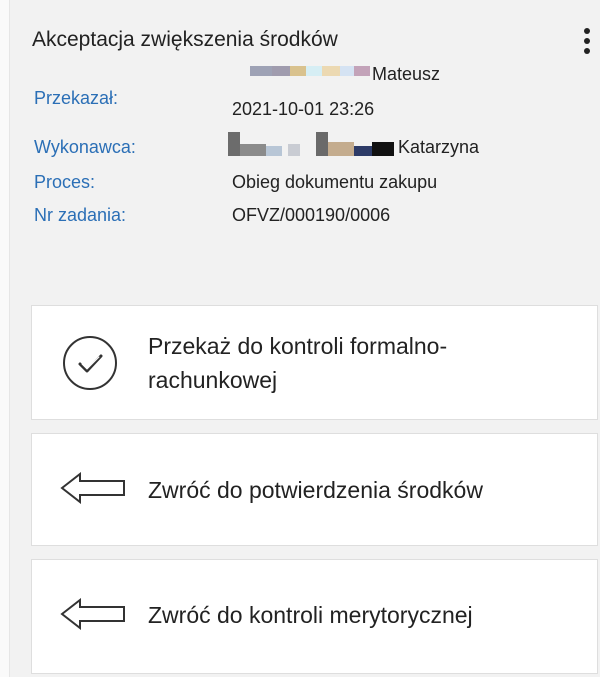 The height and width of the screenshot is (677, 600). What do you see at coordinates (65, 182) in the screenshot?
I see `proces-label: Proces:` at bounding box center [65, 182].